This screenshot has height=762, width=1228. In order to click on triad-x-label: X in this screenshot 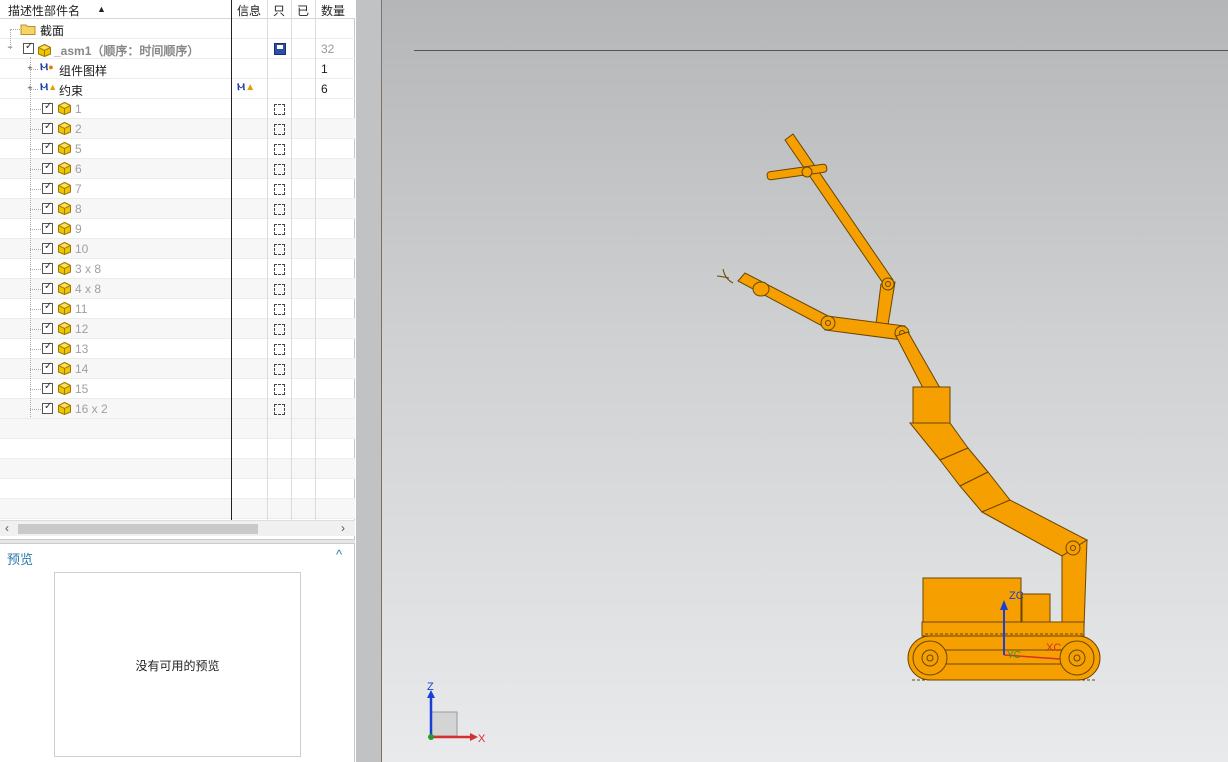, I will do `click(482, 739)`.